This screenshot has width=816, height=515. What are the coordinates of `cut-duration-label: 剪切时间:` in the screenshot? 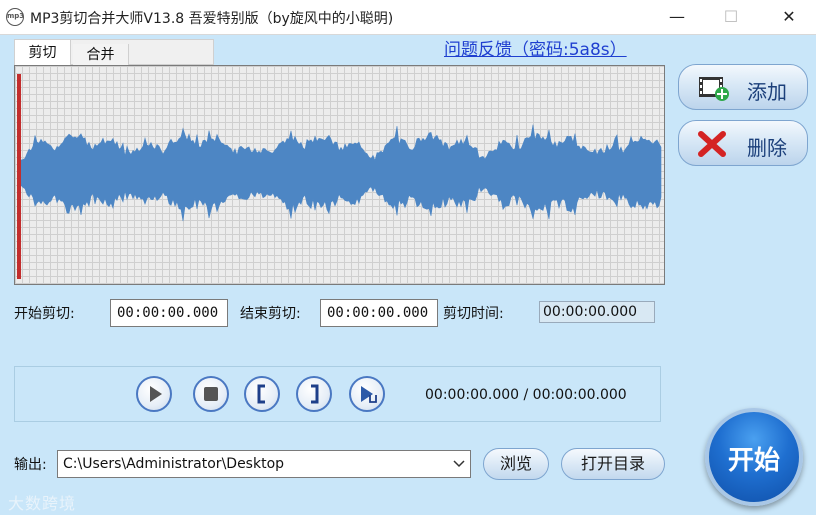 It's located at (473, 314).